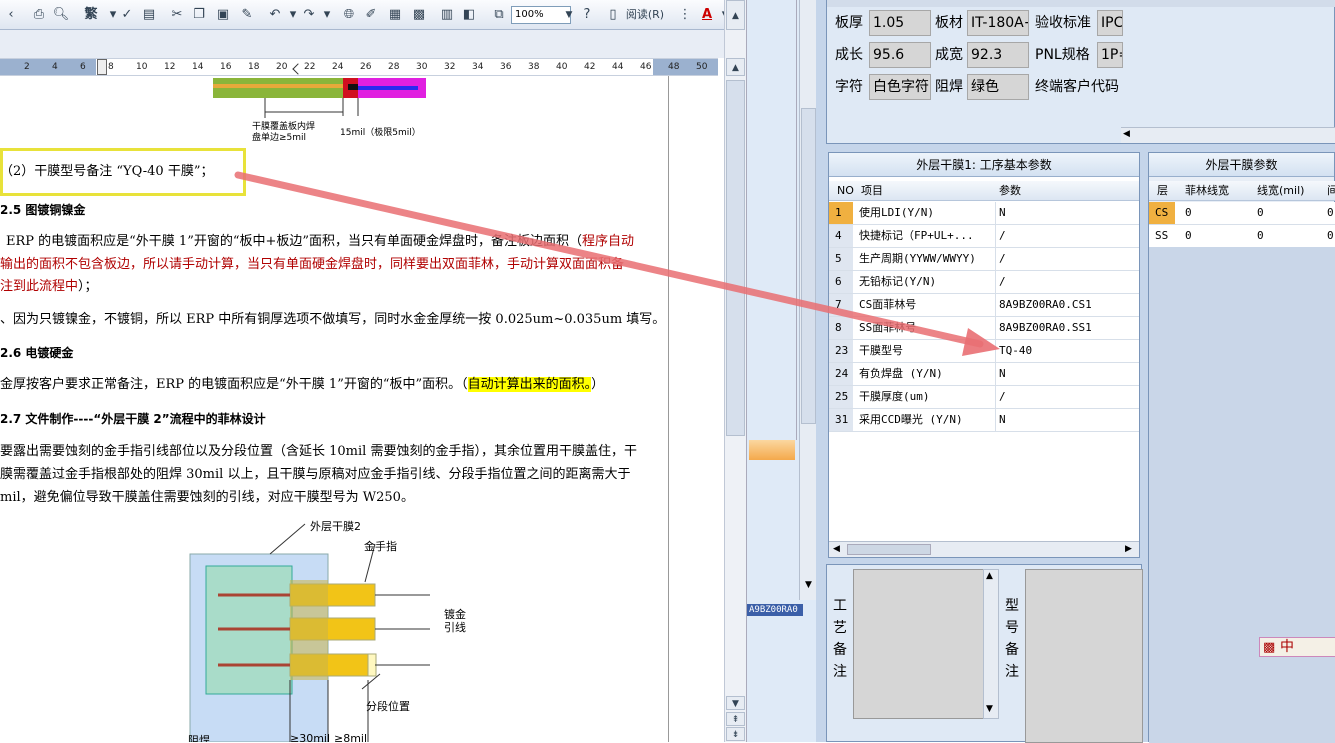 This screenshot has width=1335, height=743. Describe the element at coordinates (55, 67) in the screenshot. I see `ruler-tick-label: 4` at that location.